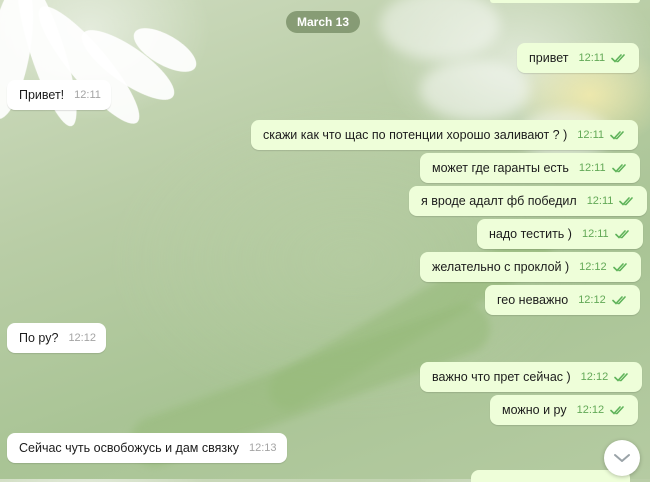 The width and height of the screenshot is (650, 482). Describe the element at coordinates (501, 377) in the screenshot. I see `message-text: важно что прет сейчас )` at that location.